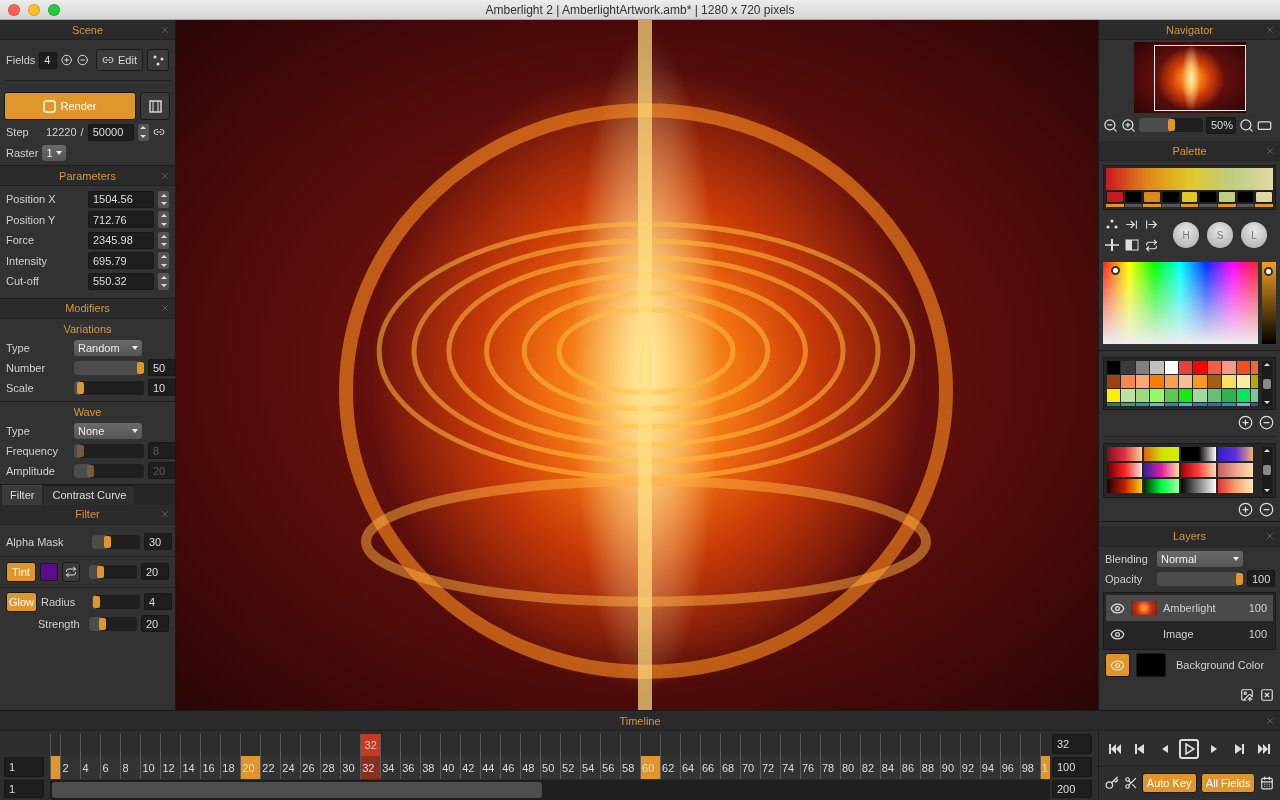  I want to click on frame-cell: 8, so click(131, 767).